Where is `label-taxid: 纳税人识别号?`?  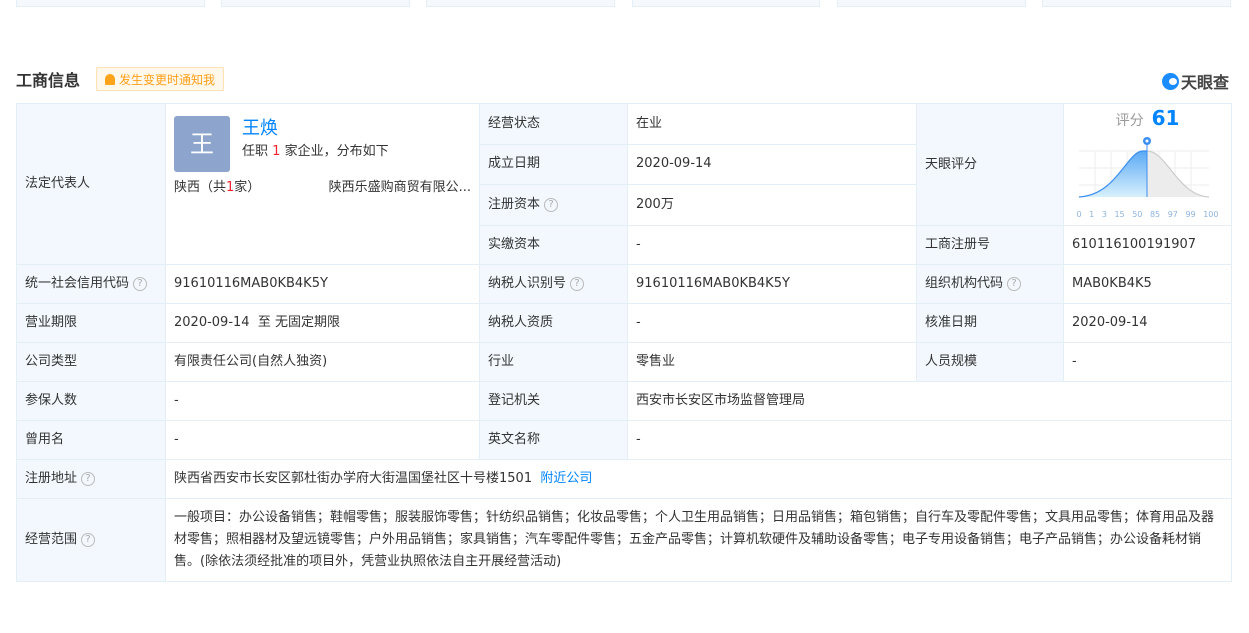
label-taxid: 纳税人识别号? is located at coordinates (553, 284).